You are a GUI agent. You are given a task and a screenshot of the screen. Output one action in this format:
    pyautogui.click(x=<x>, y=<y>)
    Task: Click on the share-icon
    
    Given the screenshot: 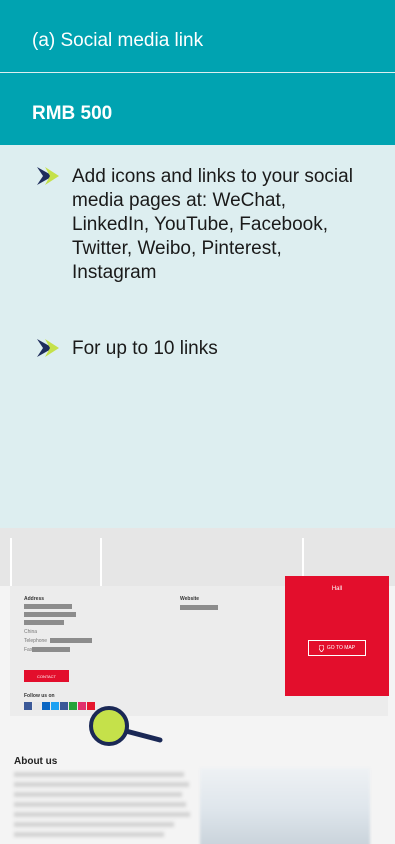 What is the action you would take?
    pyautogui.click(x=37, y=706)
    